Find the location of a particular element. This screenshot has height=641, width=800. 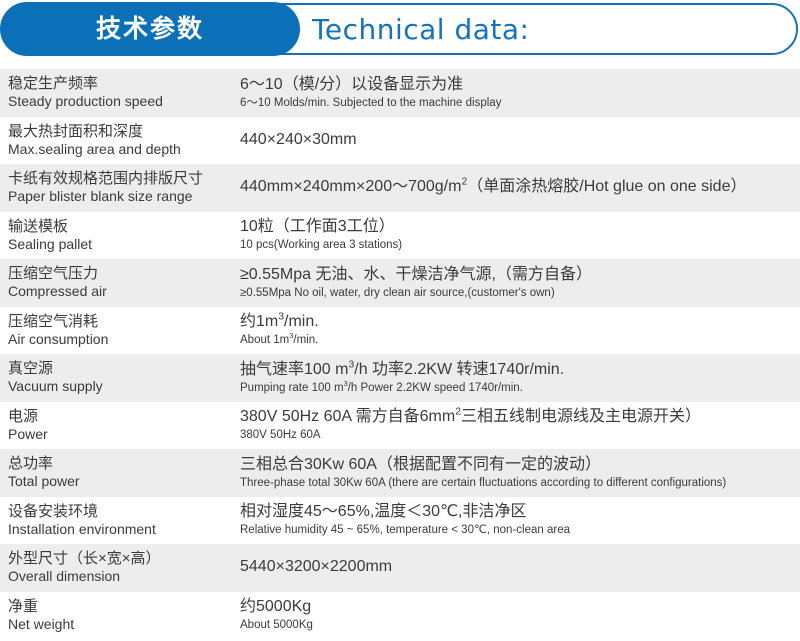

table-row: 净重 Net weight 约5000Kg About 5000Kg is located at coordinates (400, 615).